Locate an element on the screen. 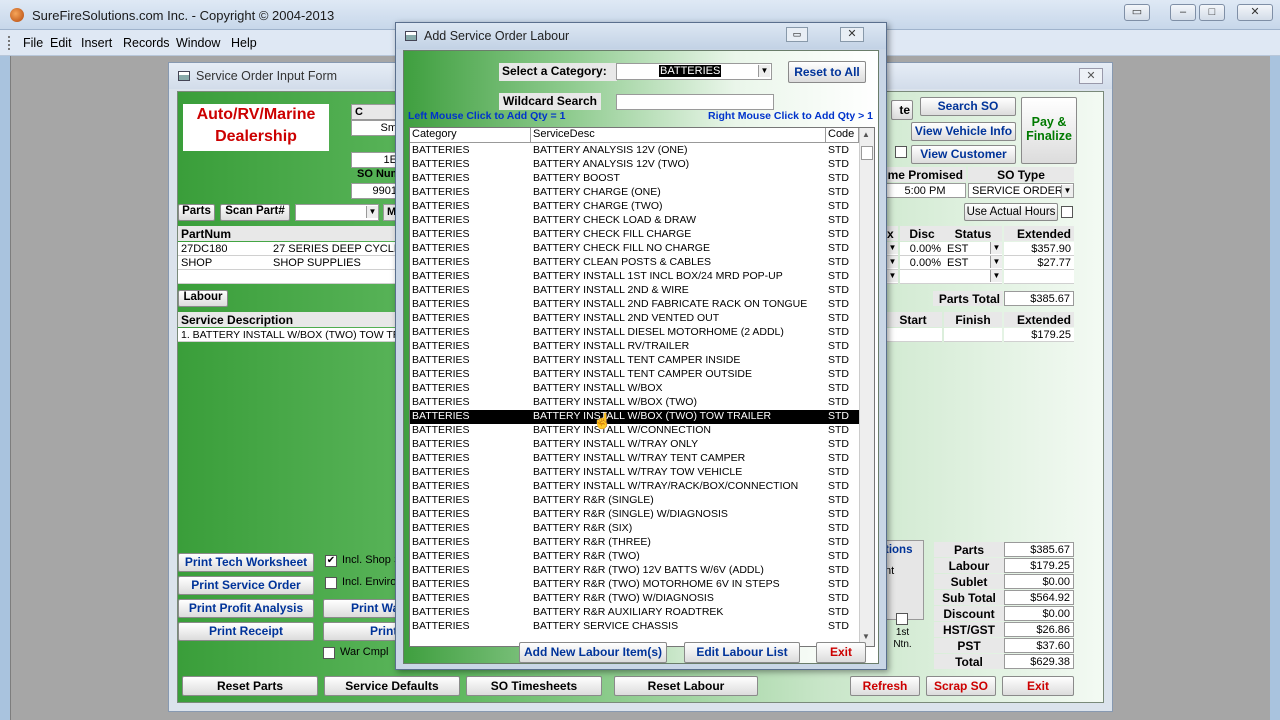 Image resolution: width=1280 pixels, height=720 pixels. disc-cell-empty is located at coordinates (922, 277).